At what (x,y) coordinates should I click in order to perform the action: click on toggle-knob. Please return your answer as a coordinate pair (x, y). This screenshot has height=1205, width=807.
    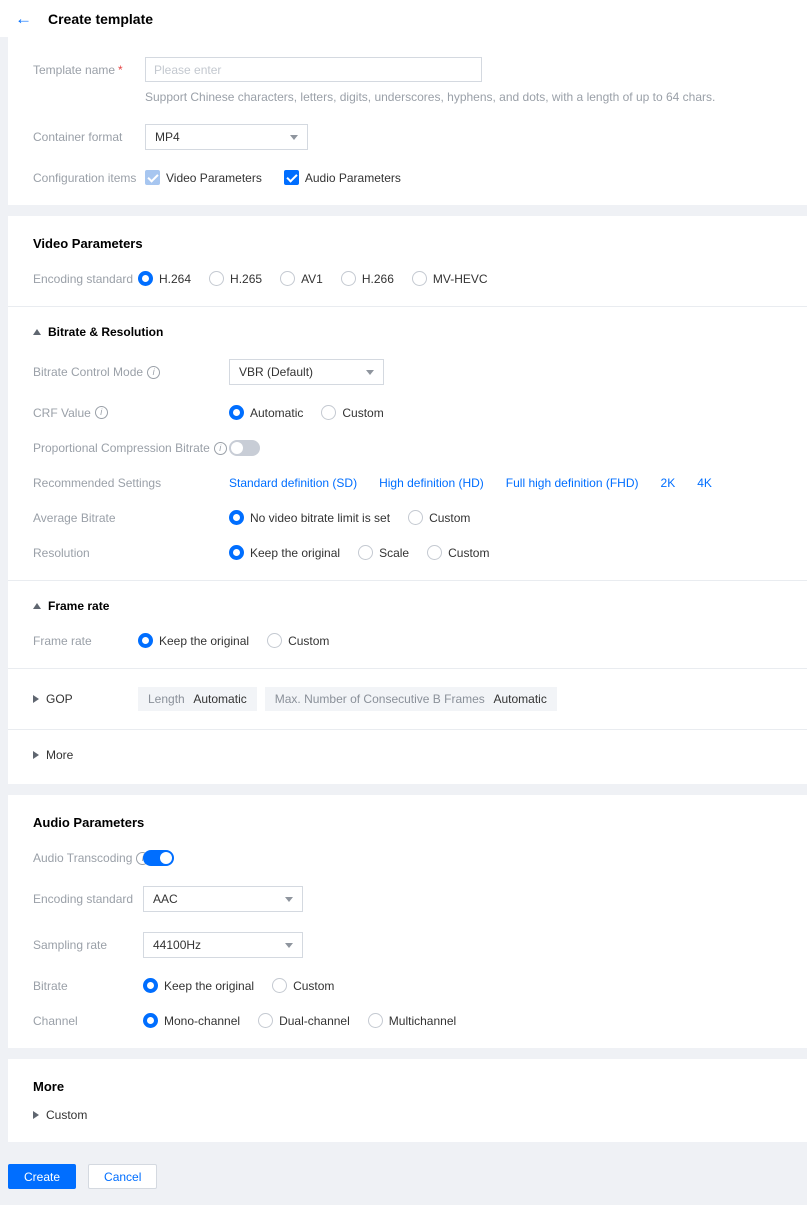
    Looking at the image, I should click on (237, 448).